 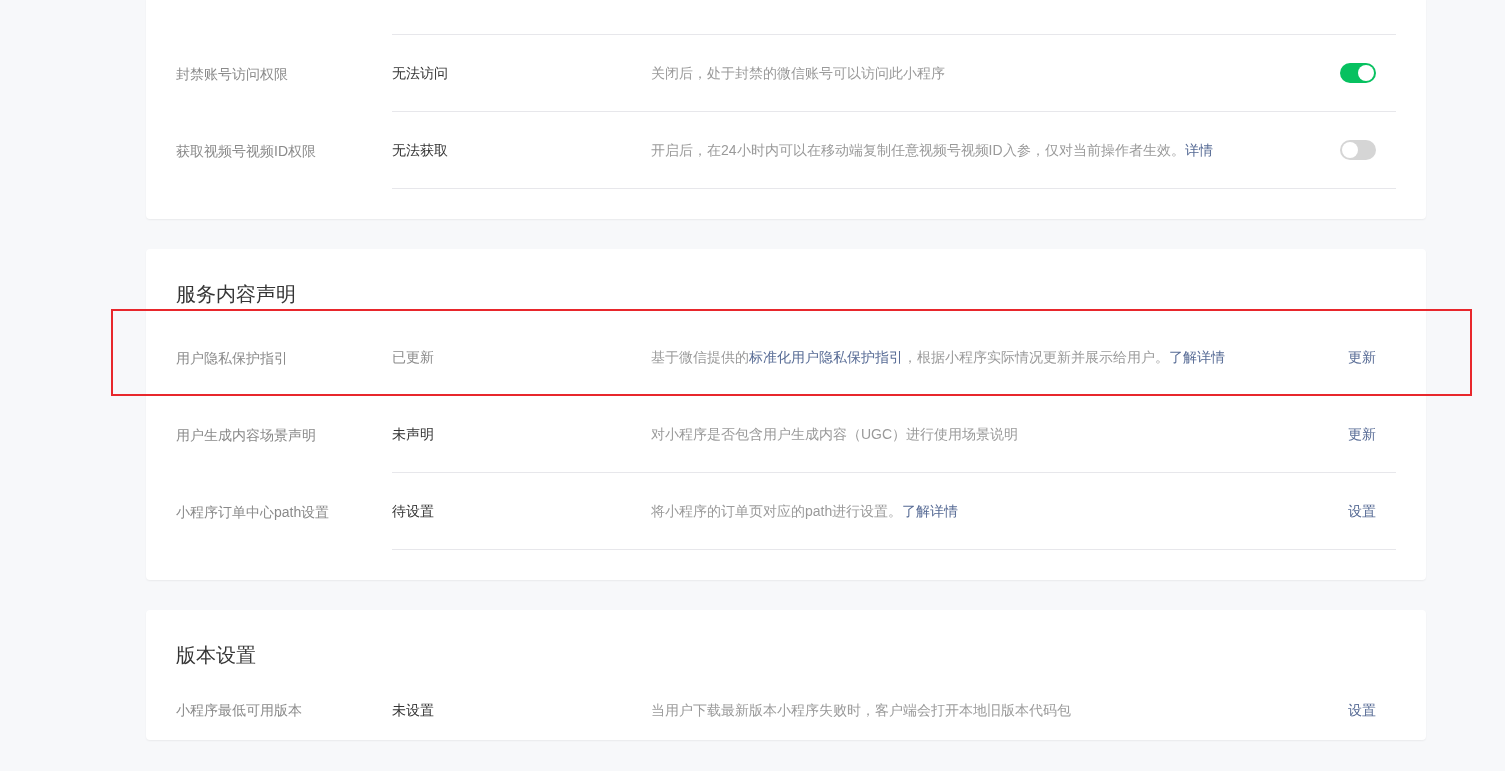 I want to click on status-text: 已更新, so click(x=413, y=357).